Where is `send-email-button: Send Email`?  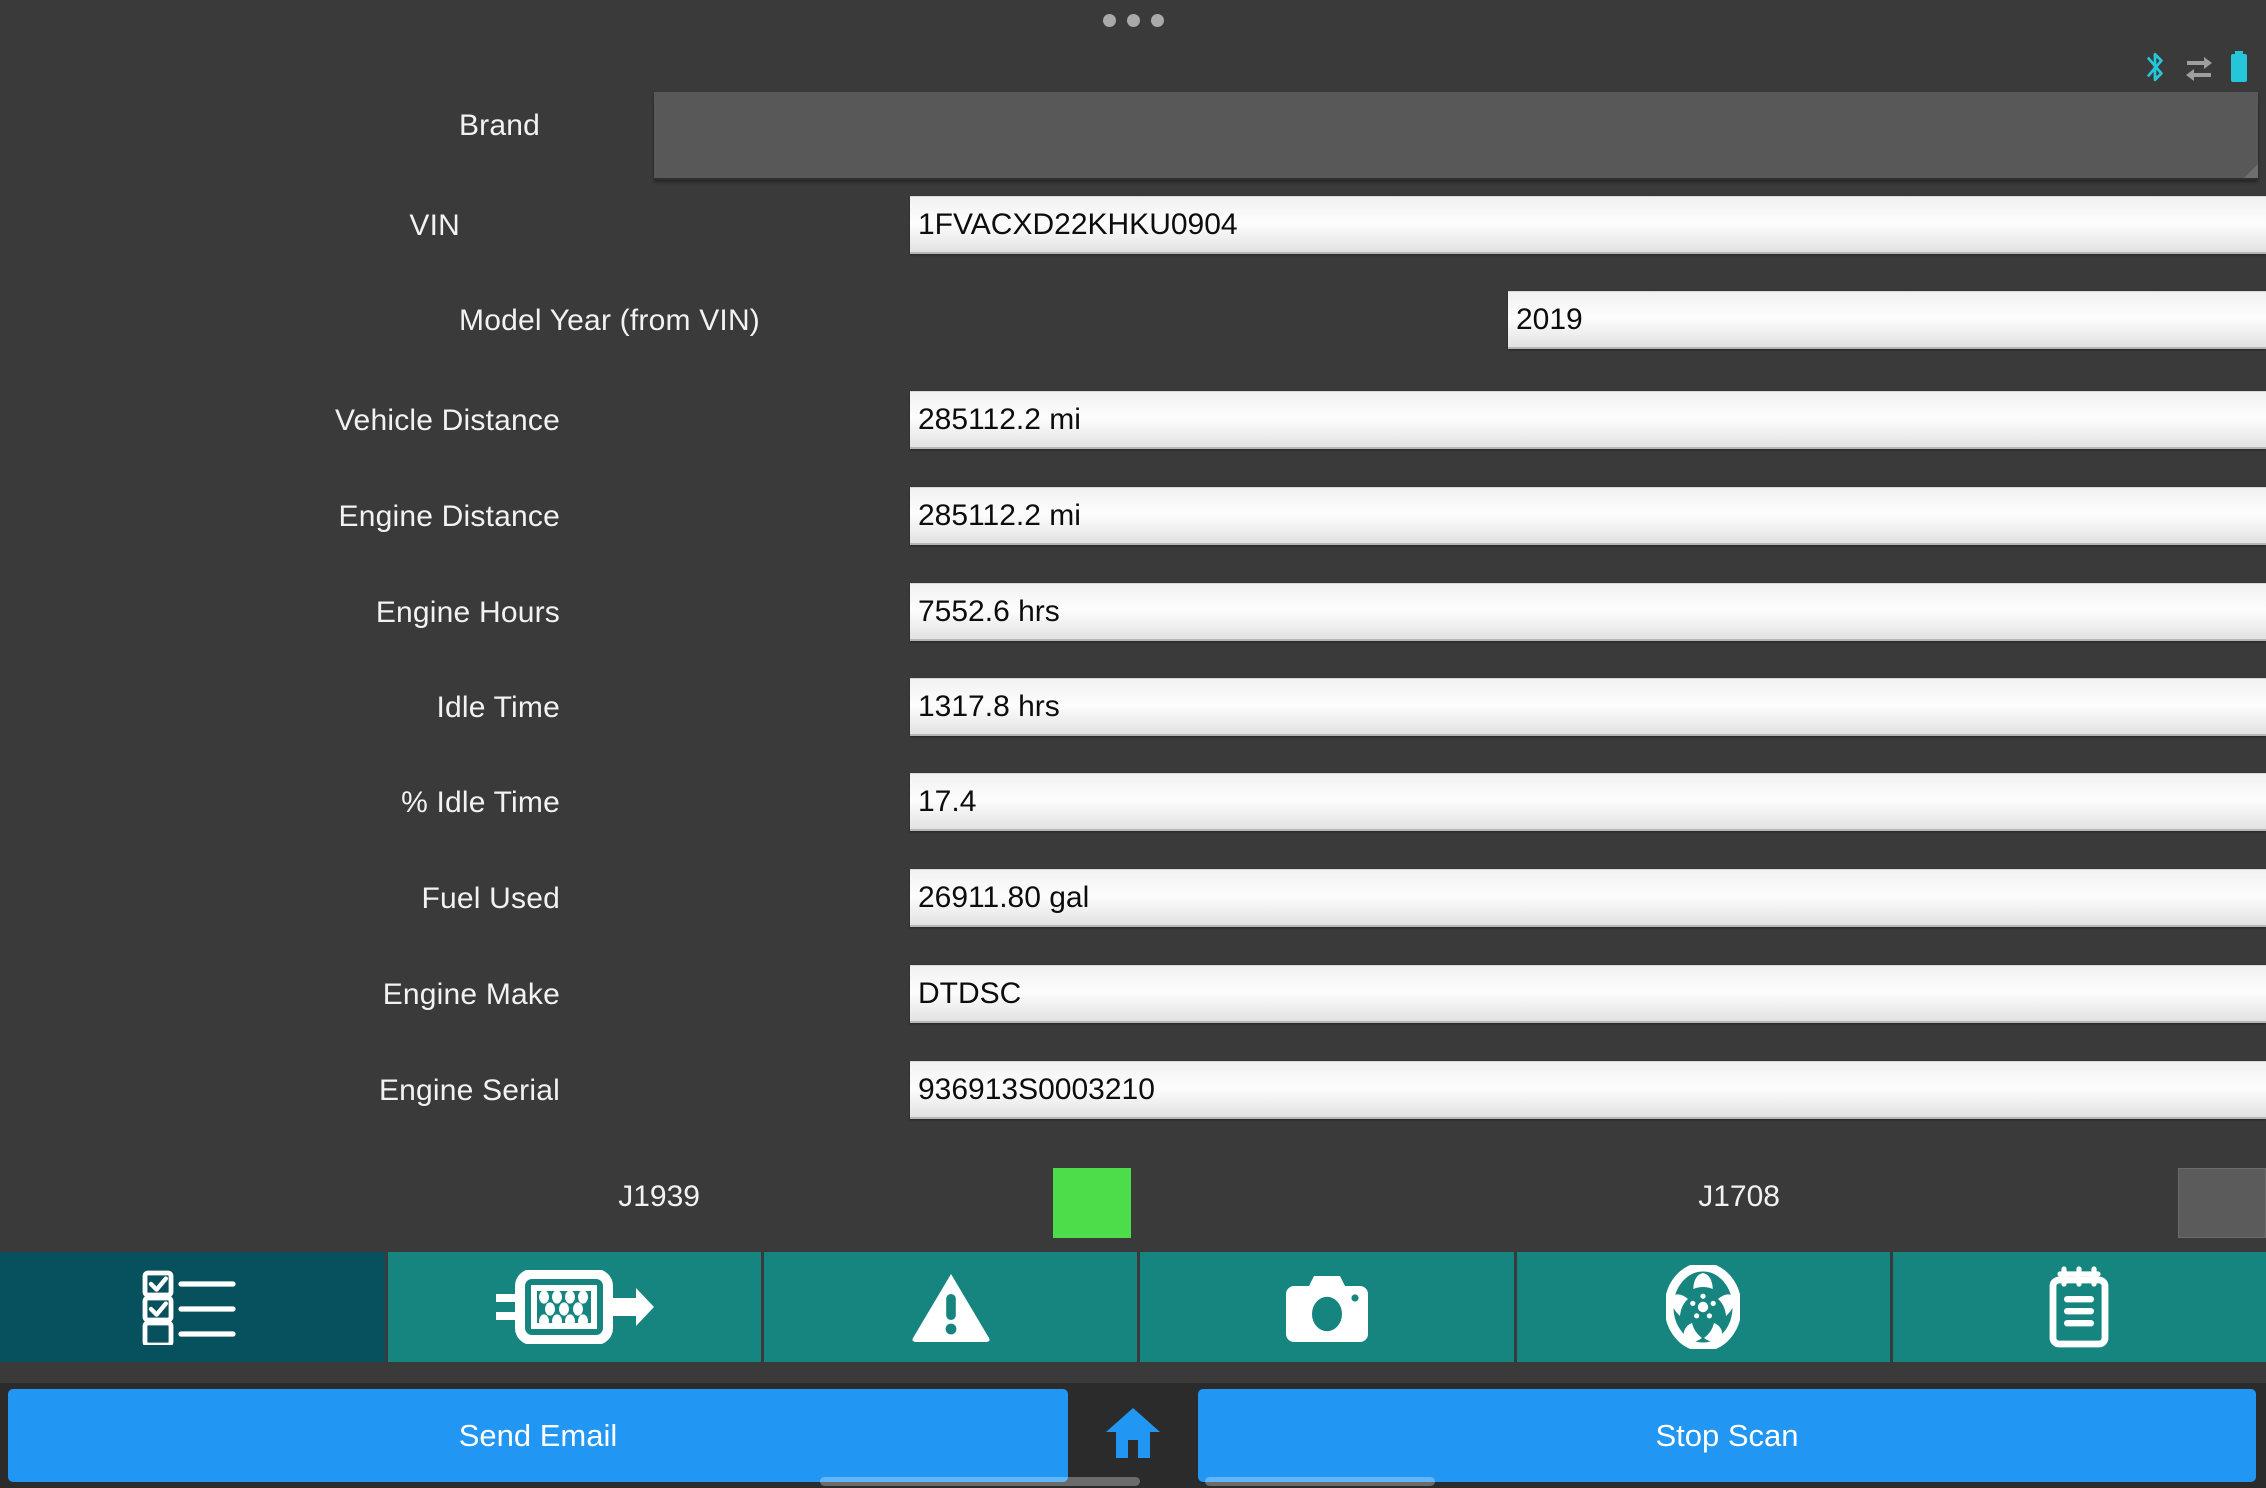 send-email-button: Send Email is located at coordinates (538, 1435).